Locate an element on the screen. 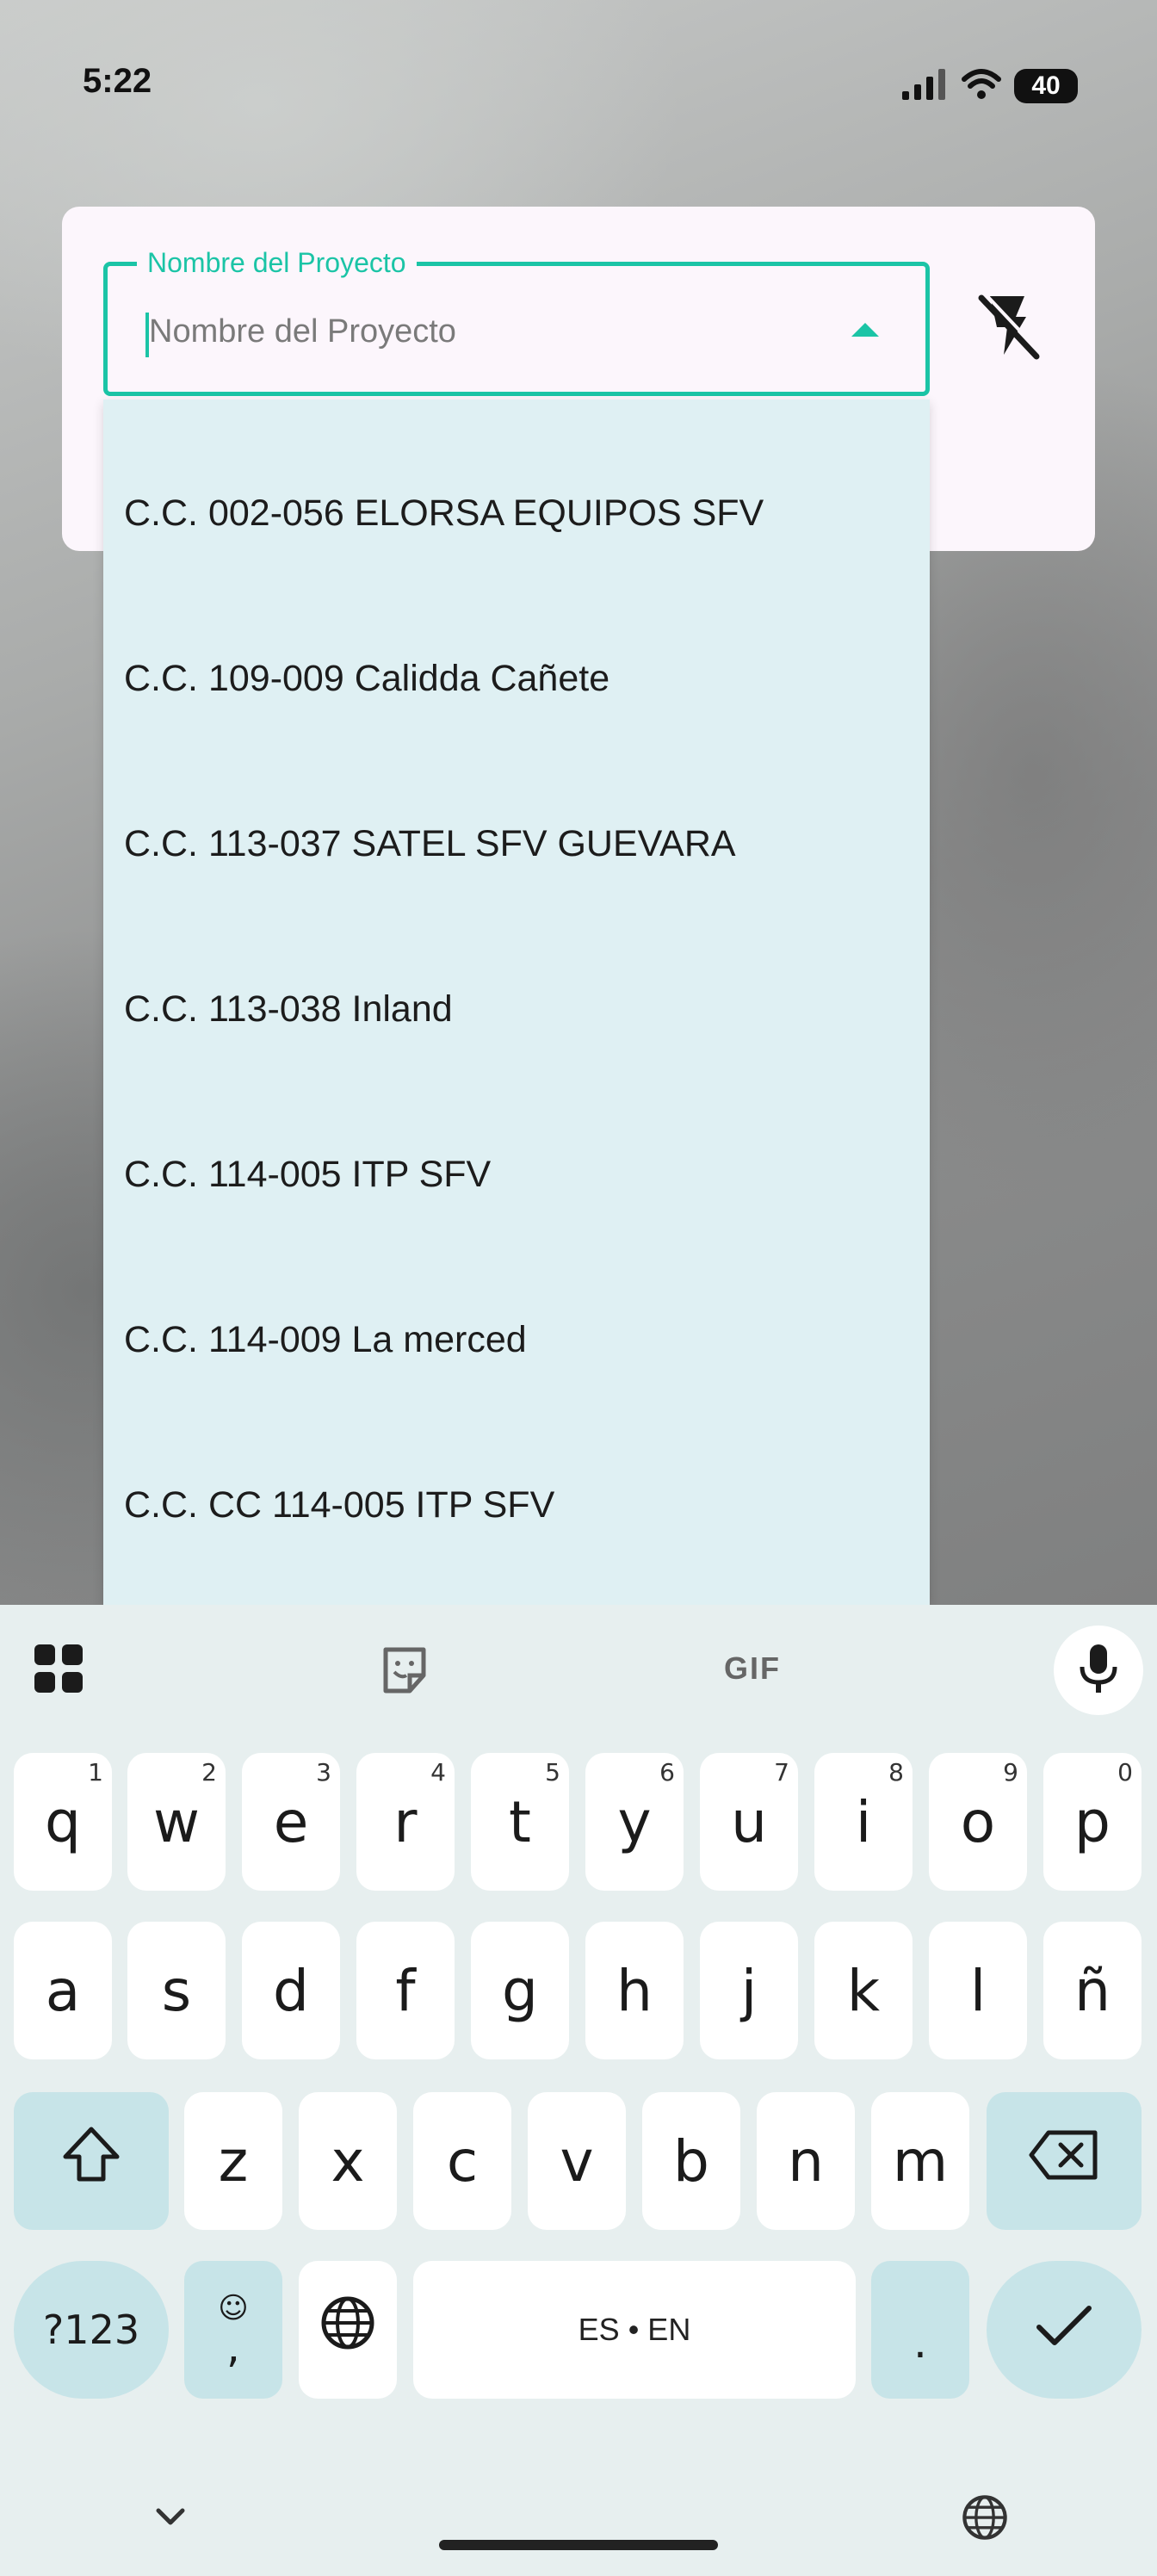 This screenshot has height=2576, width=1157. key-d: d is located at coordinates (291, 1991).